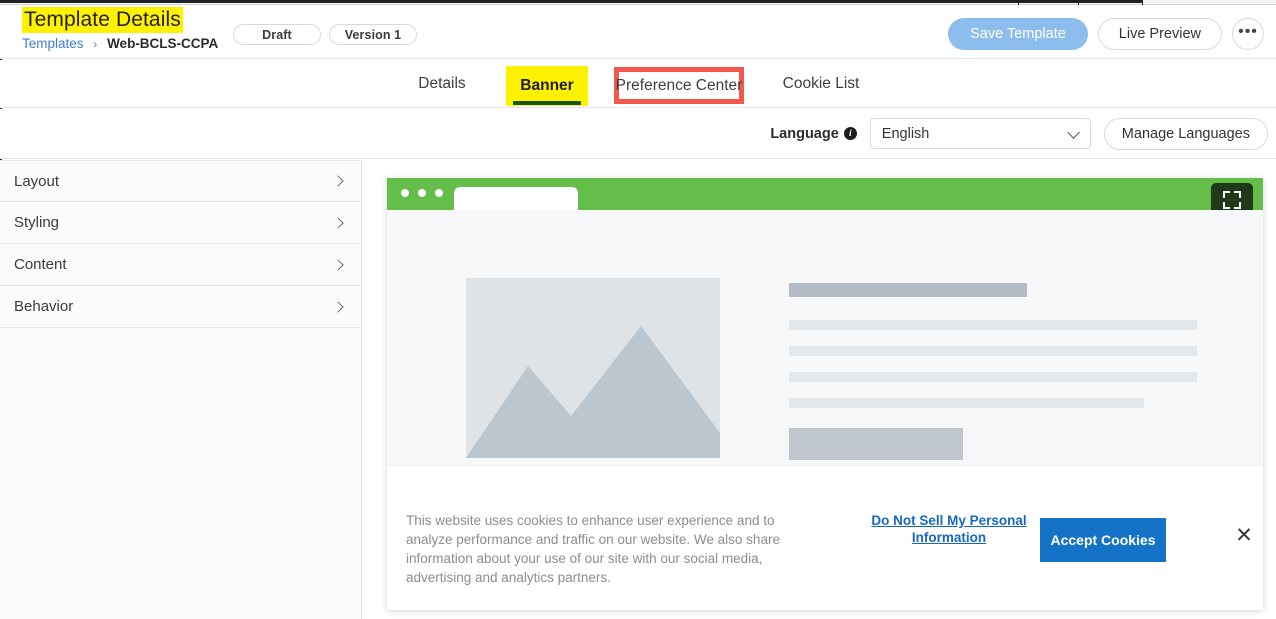  What do you see at coordinates (277, 34) in the screenshot?
I see `status-badge-draft: Draft` at bounding box center [277, 34].